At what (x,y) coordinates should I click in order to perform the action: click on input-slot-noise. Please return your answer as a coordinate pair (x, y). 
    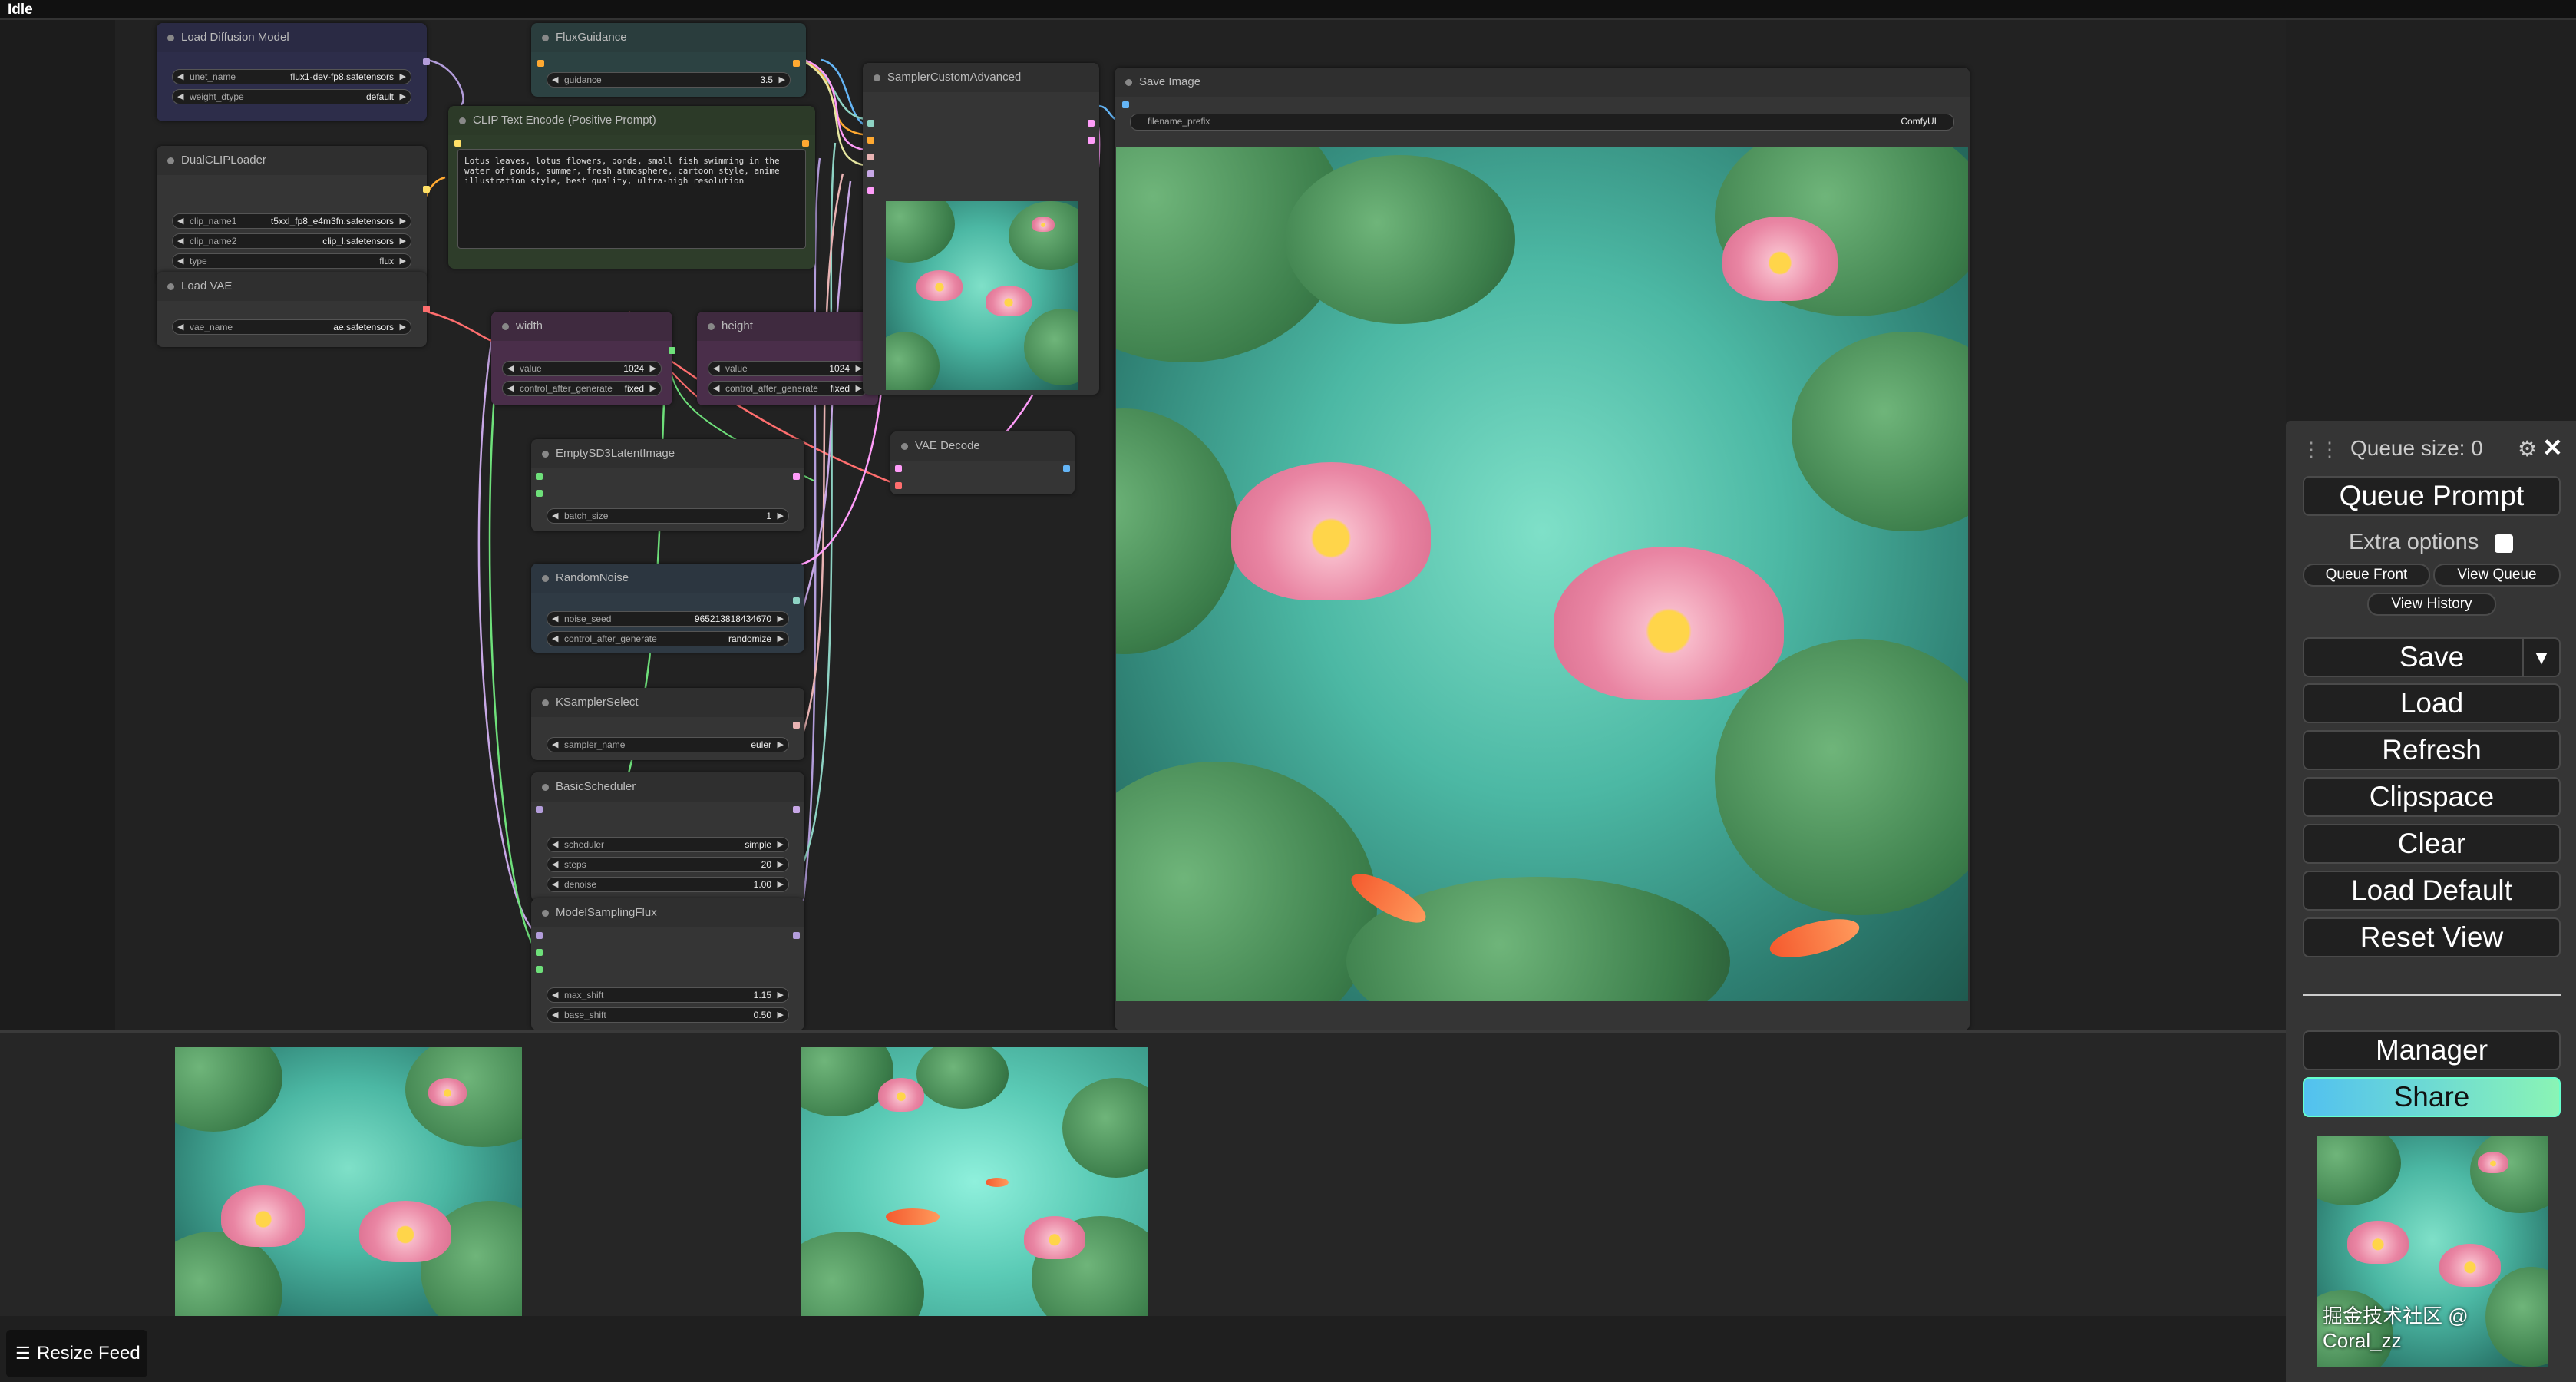
    Looking at the image, I should click on (870, 123).